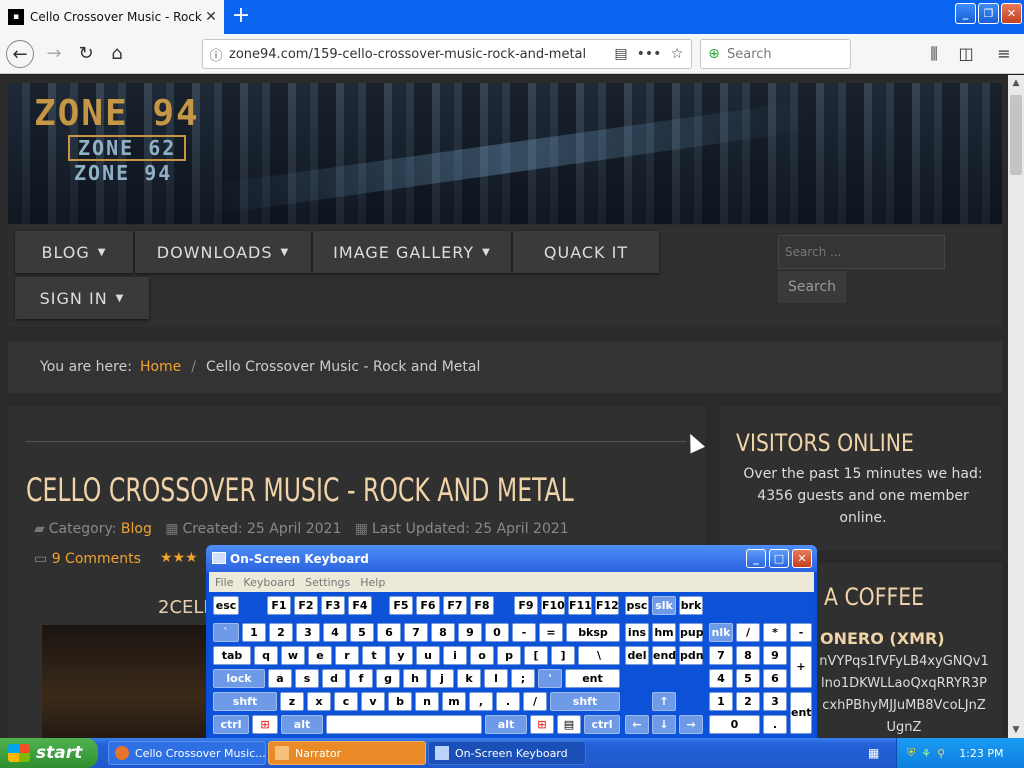 This screenshot has height=768, width=1024. Describe the element at coordinates (721, 701) in the screenshot. I see `key-num-1: 1` at that location.